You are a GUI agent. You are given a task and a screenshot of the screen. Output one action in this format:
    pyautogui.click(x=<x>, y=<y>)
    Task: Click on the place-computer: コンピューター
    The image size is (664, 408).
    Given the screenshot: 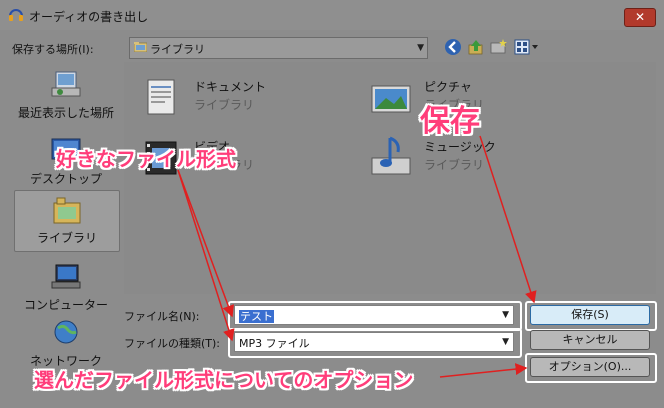 What is the action you would take?
    pyautogui.click(x=66, y=288)
    